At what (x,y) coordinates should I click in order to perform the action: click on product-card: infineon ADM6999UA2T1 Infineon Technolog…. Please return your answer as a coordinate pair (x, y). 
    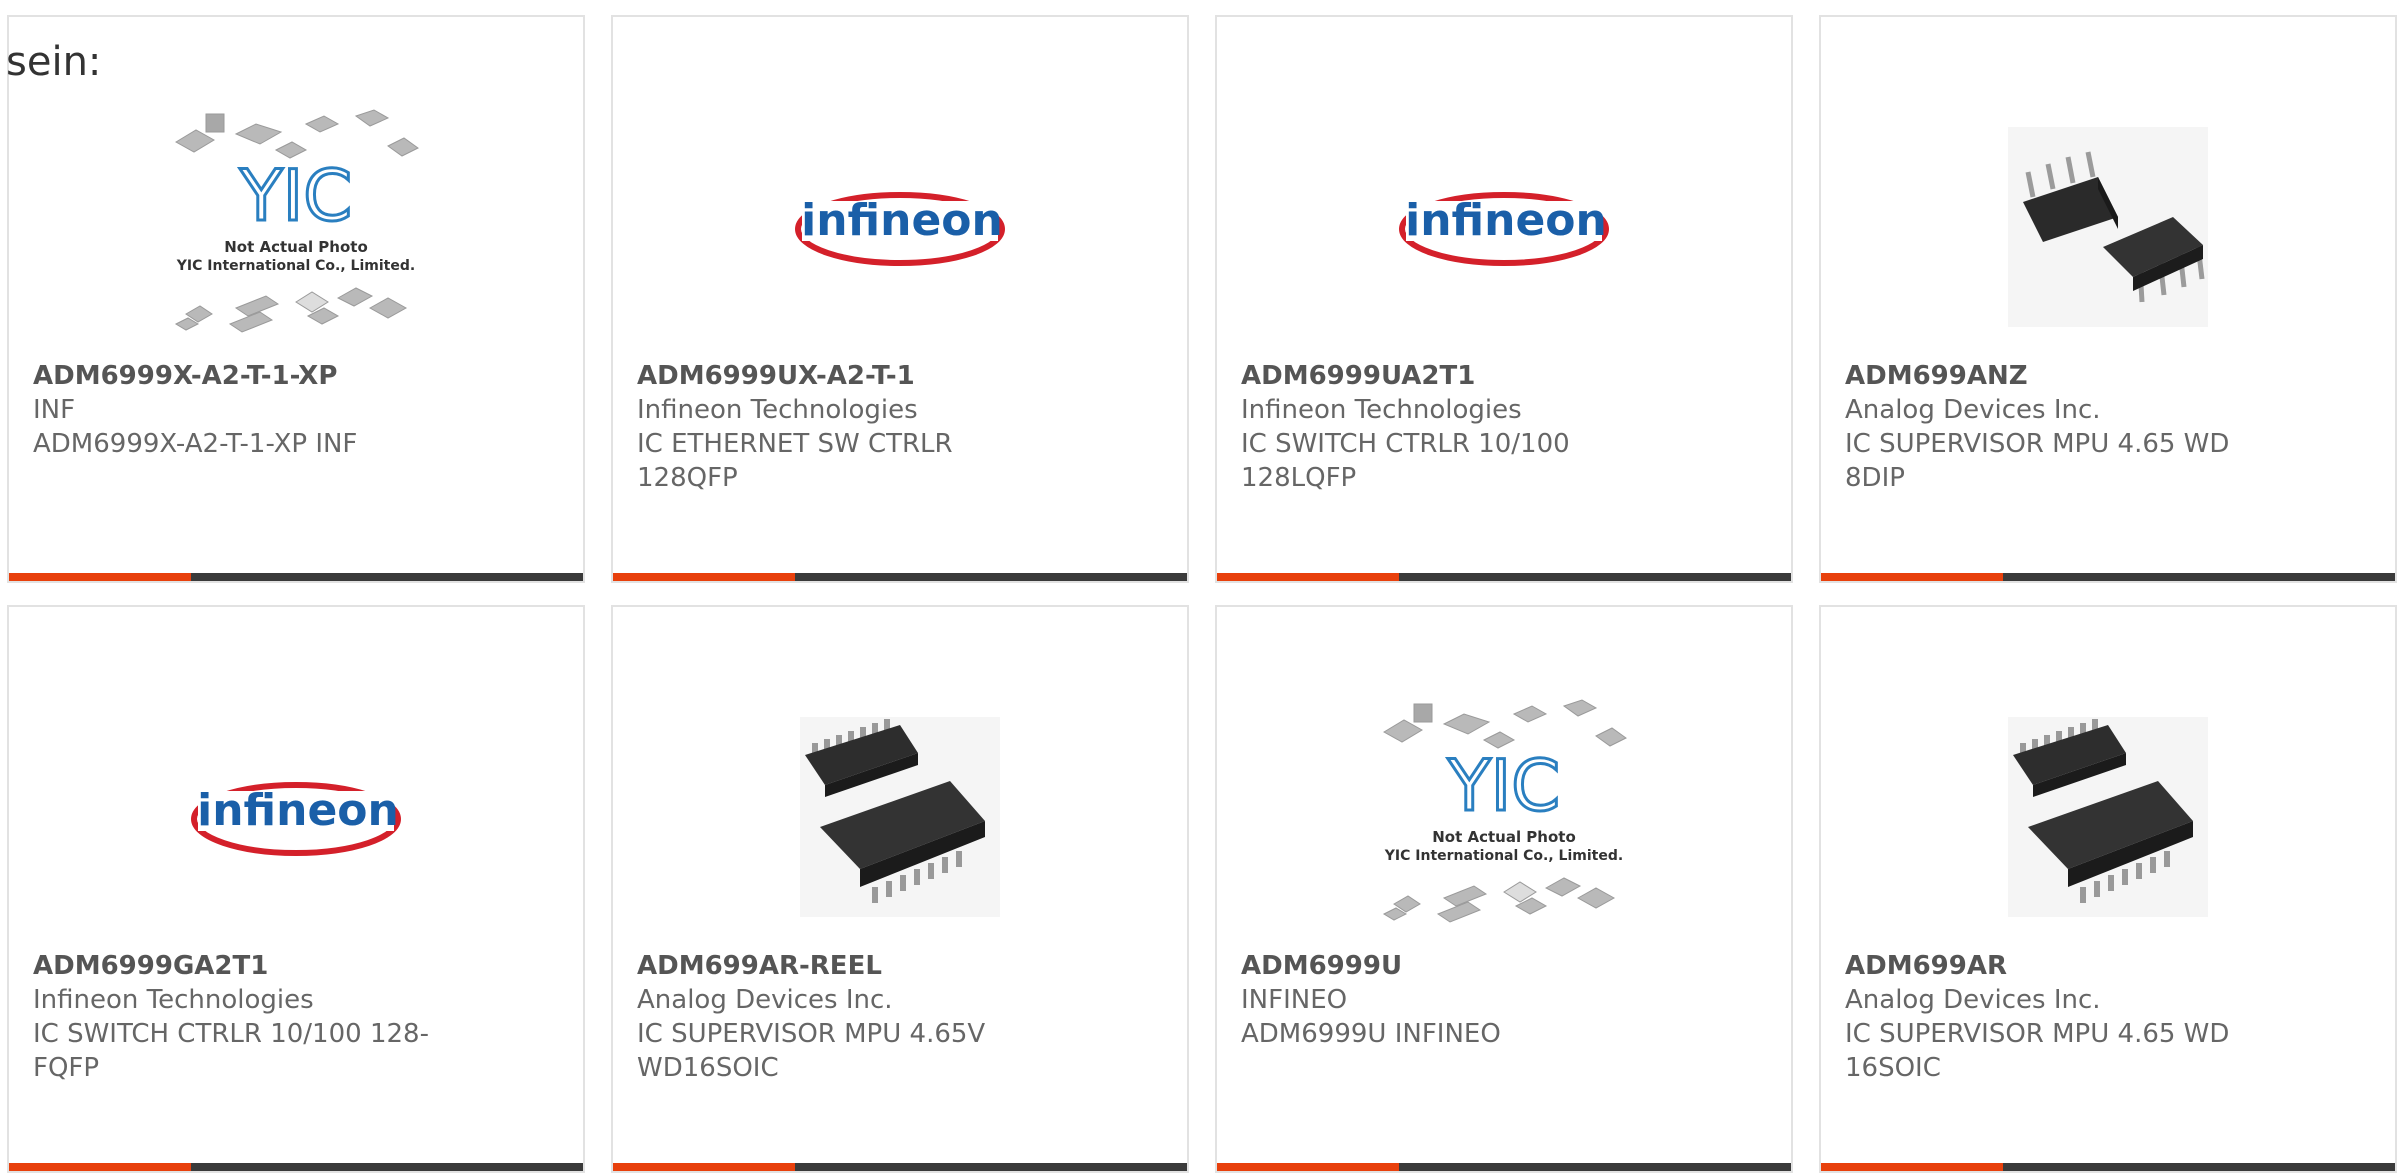
    Looking at the image, I should click on (1504, 299).